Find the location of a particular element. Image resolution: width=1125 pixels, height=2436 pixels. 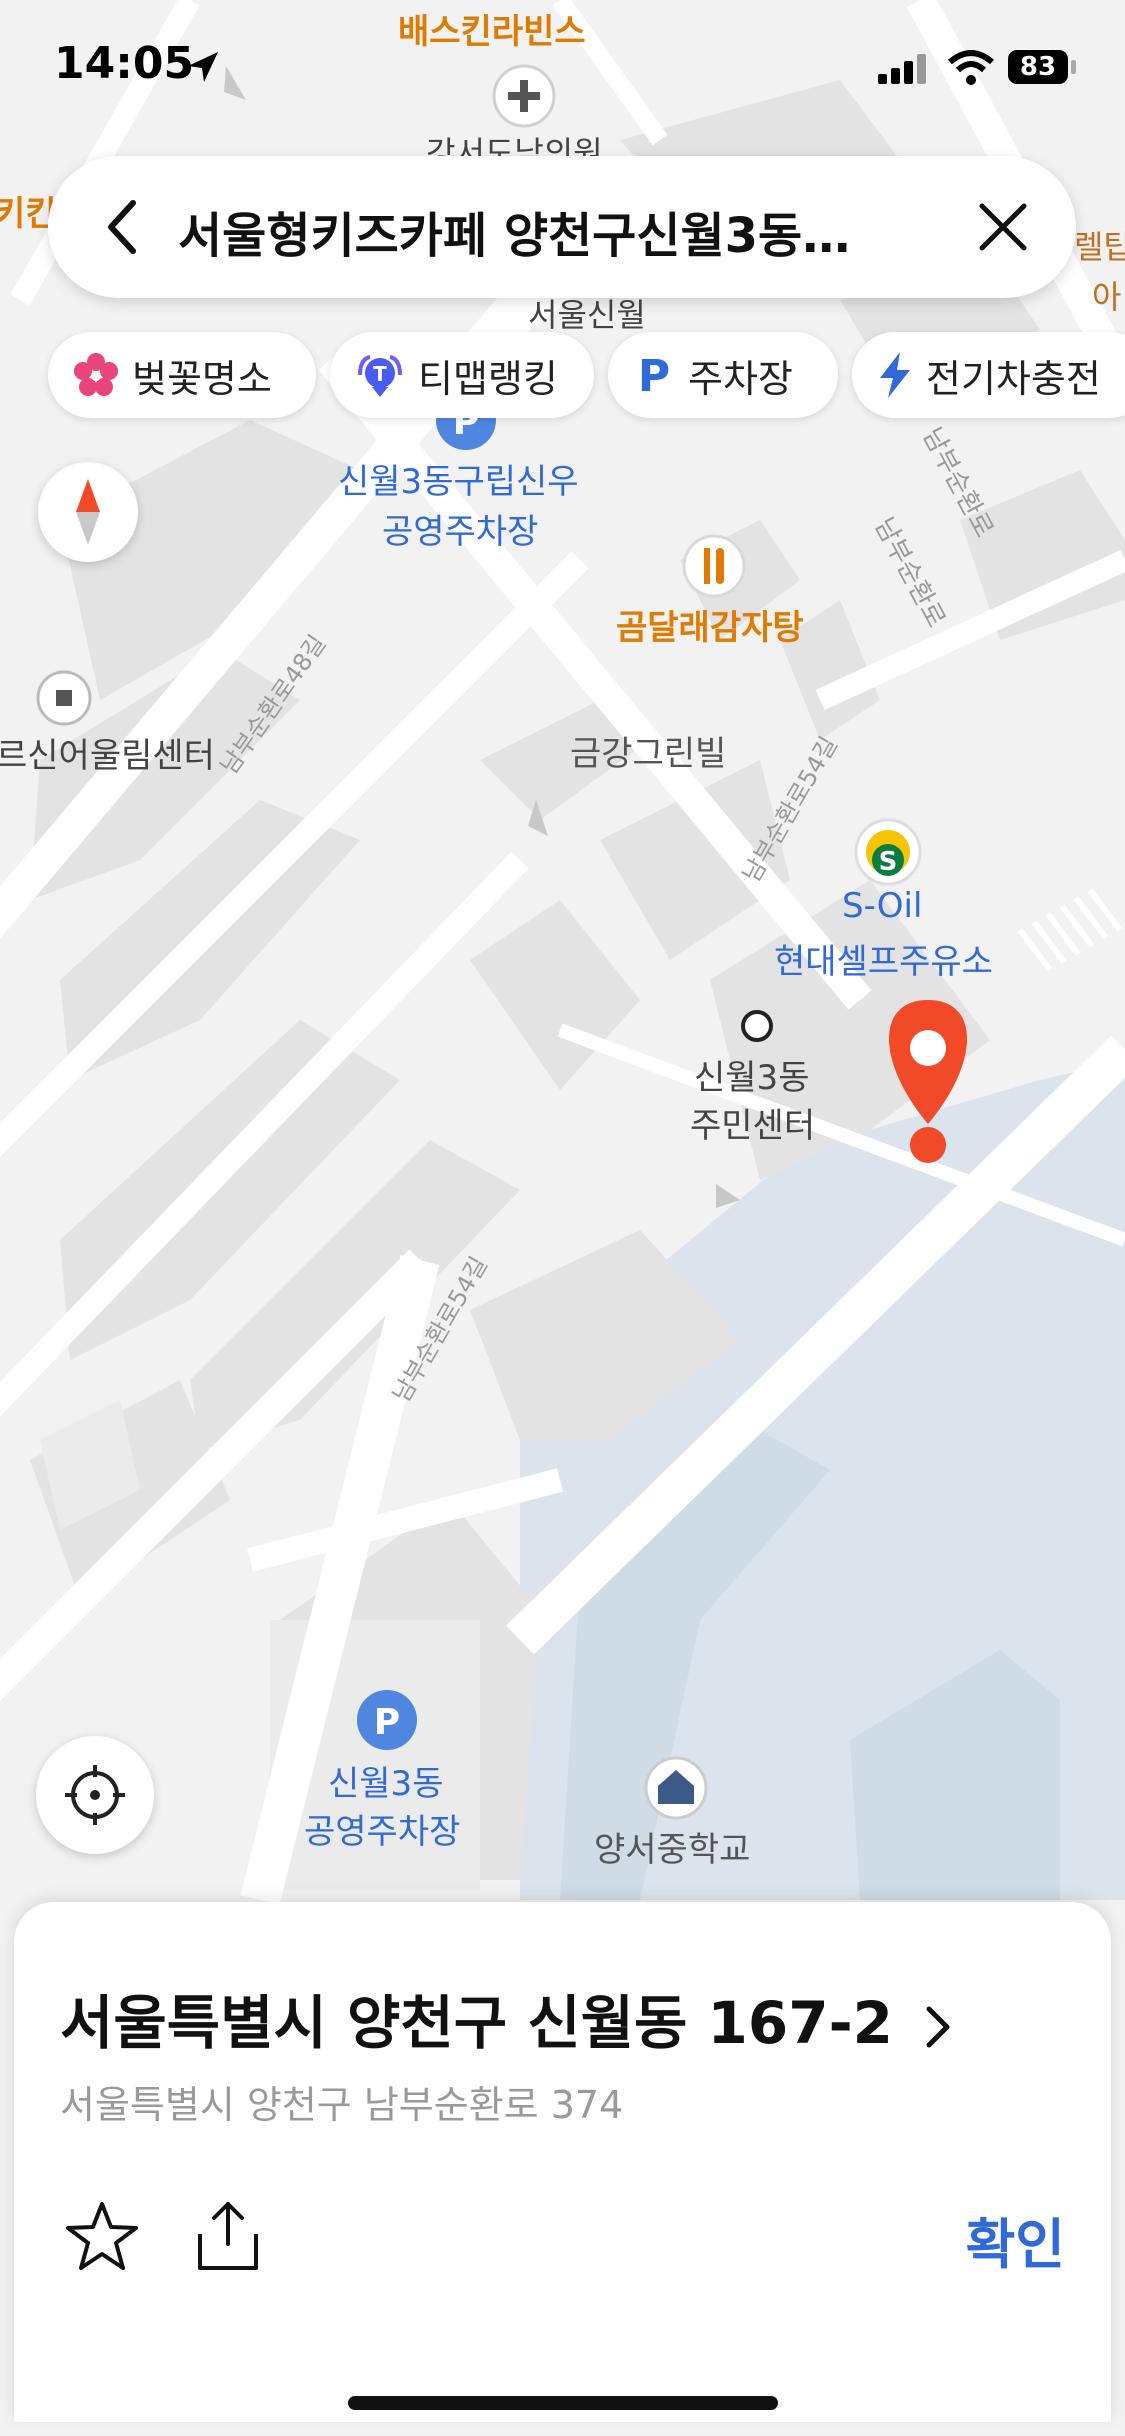

close-icon is located at coordinates (1003, 227).